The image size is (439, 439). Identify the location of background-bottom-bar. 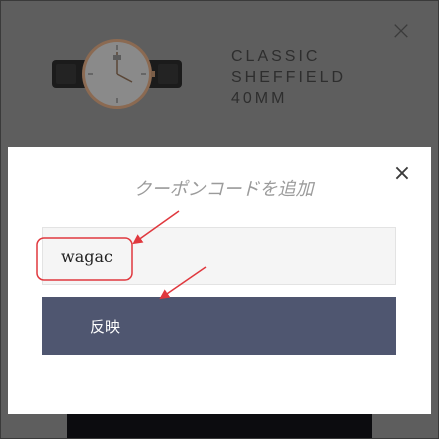
(219, 426).